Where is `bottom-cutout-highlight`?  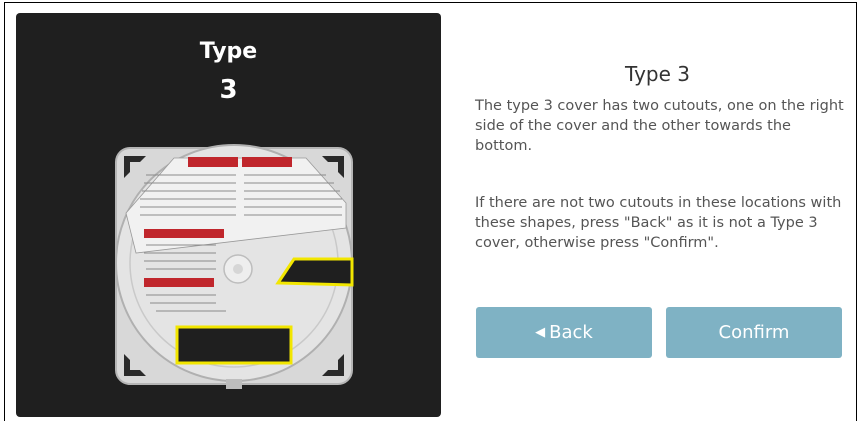
bottom-cutout-highlight is located at coordinates (234, 345).